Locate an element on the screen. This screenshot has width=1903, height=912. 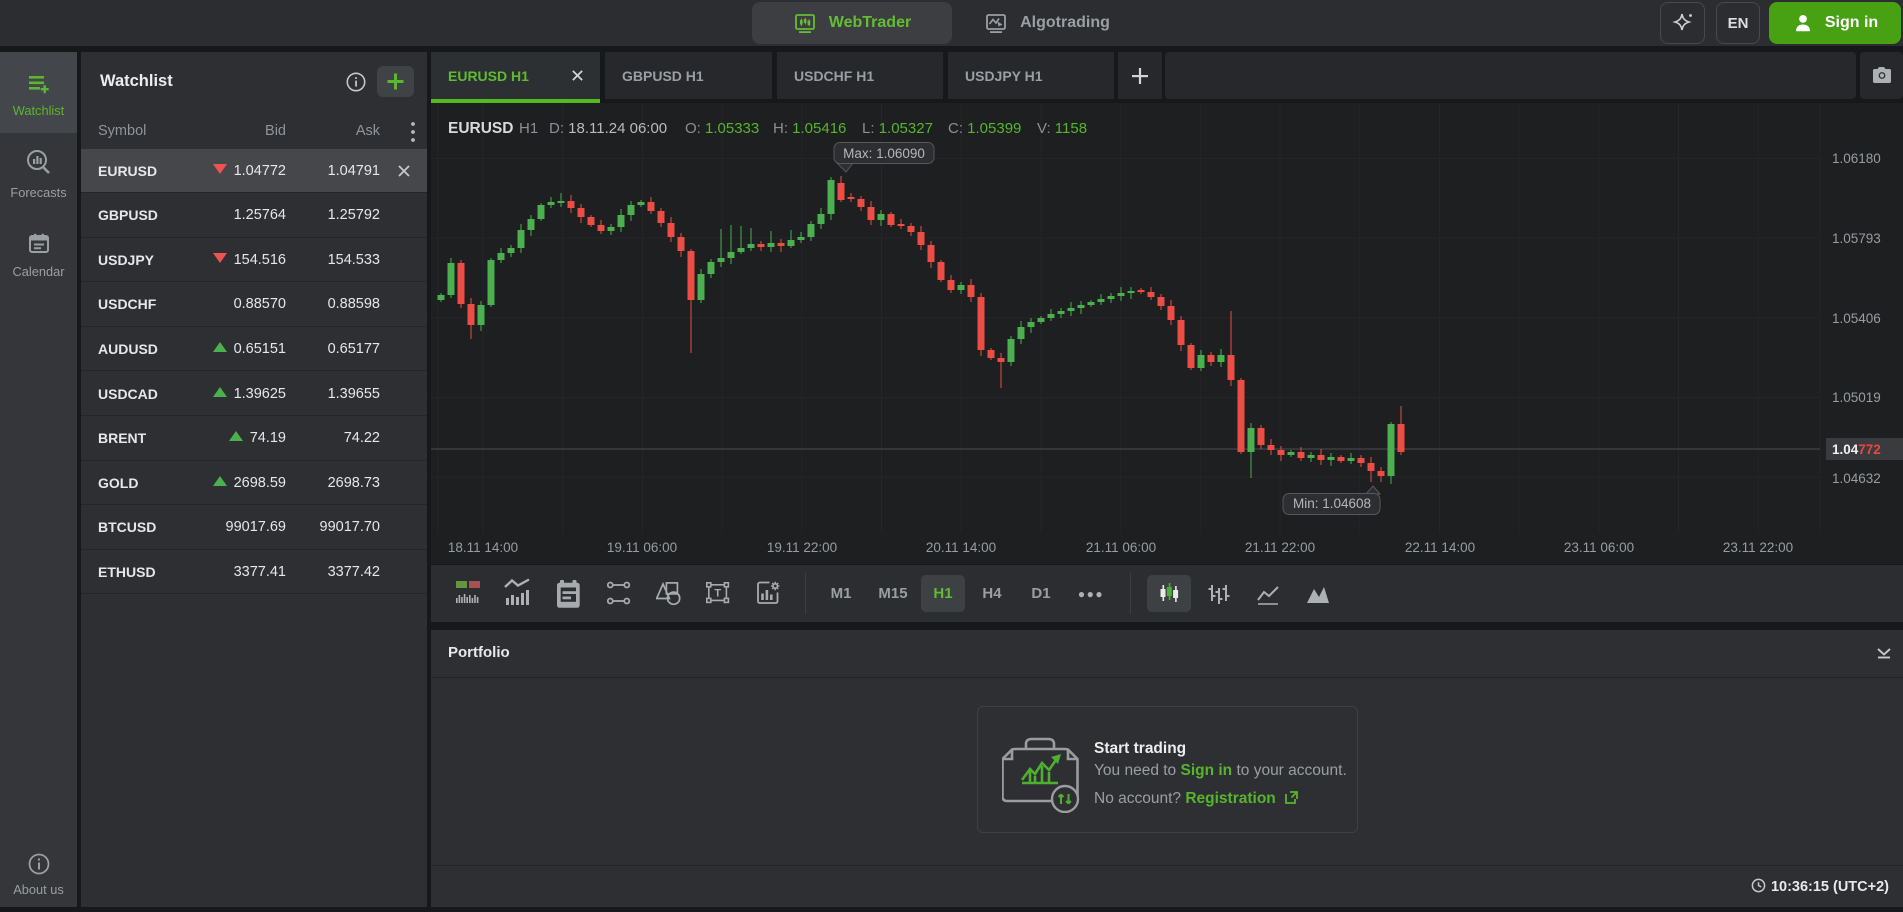
svg-text: 1.04772 is located at coordinates (1856, 449).